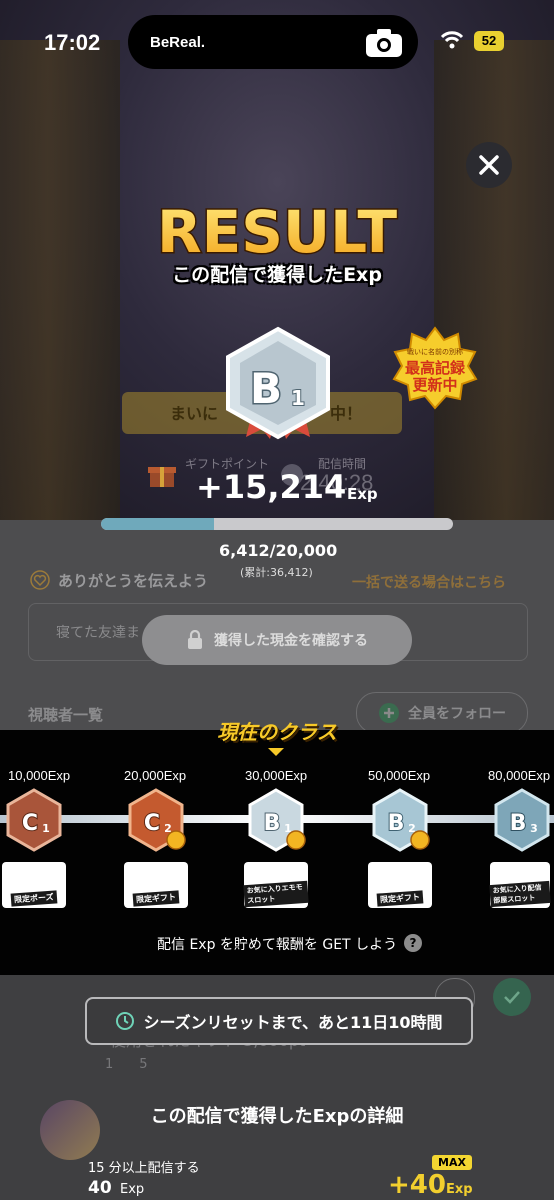 This screenshot has width=554, height=1200. What do you see at coordinates (452, 1162) in the screenshot?
I see `max-badge: MAX` at bounding box center [452, 1162].